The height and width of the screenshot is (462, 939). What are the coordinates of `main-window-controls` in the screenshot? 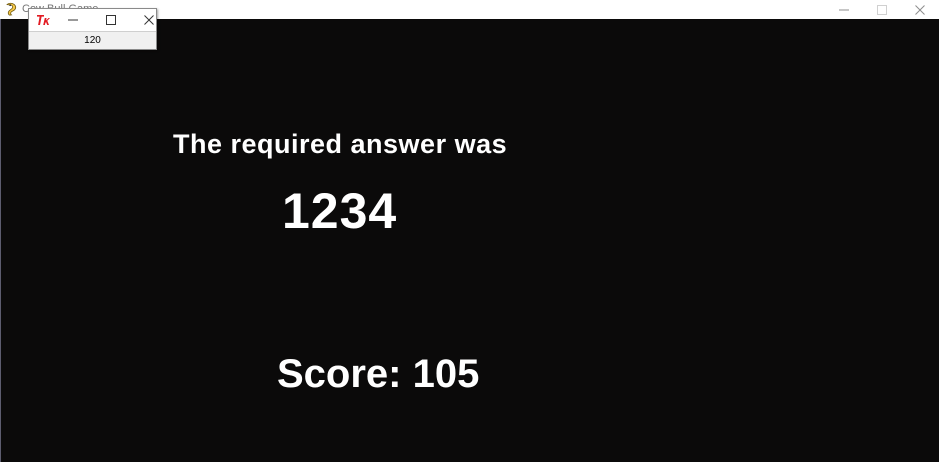 It's located at (882, 9).